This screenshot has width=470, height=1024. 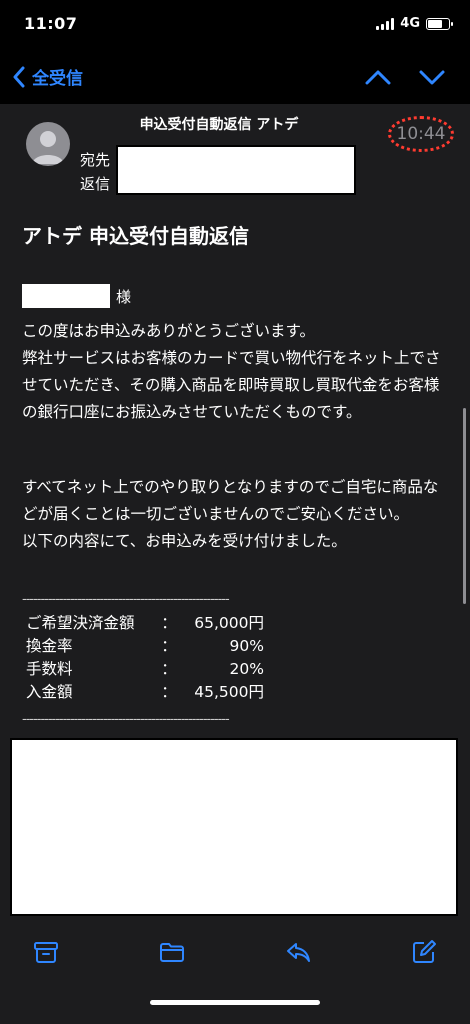 What do you see at coordinates (95, 160) in the screenshot?
I see `to-label: 宛先` at bounding box center [95, 160].